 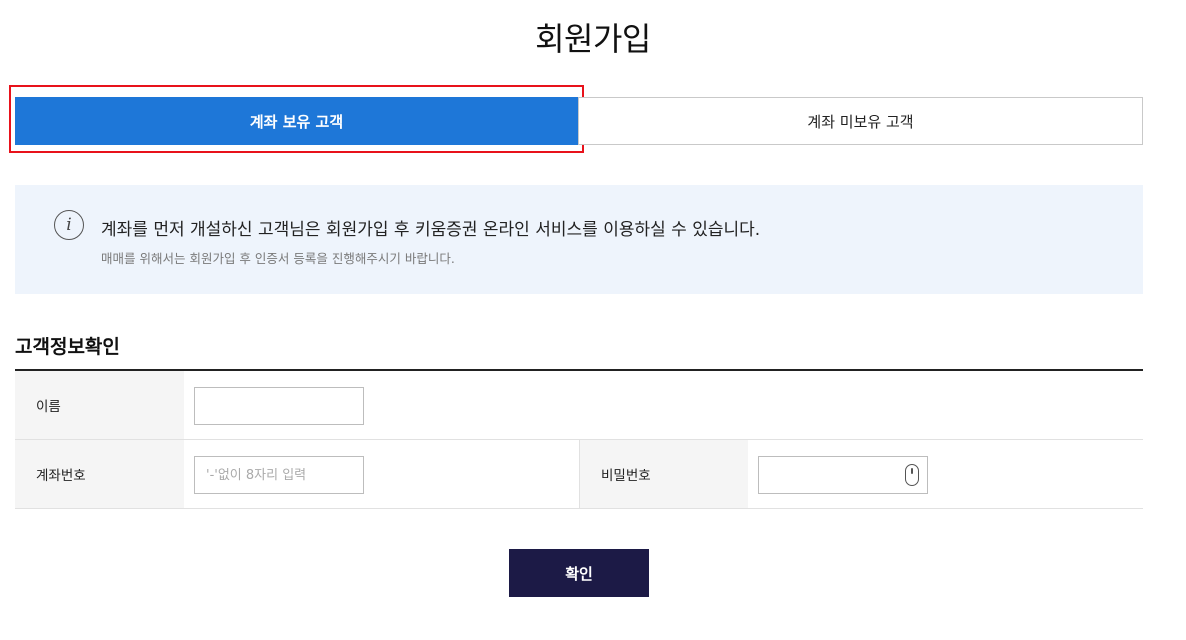 What do you see at coordinates (278, 258) in the screenshot?
I see `notice-sub-text: 매매를 위해서는 회원가입 후 인증서 등록을 진행해주시기 바랍니다.` at bounding box center [278, 258].